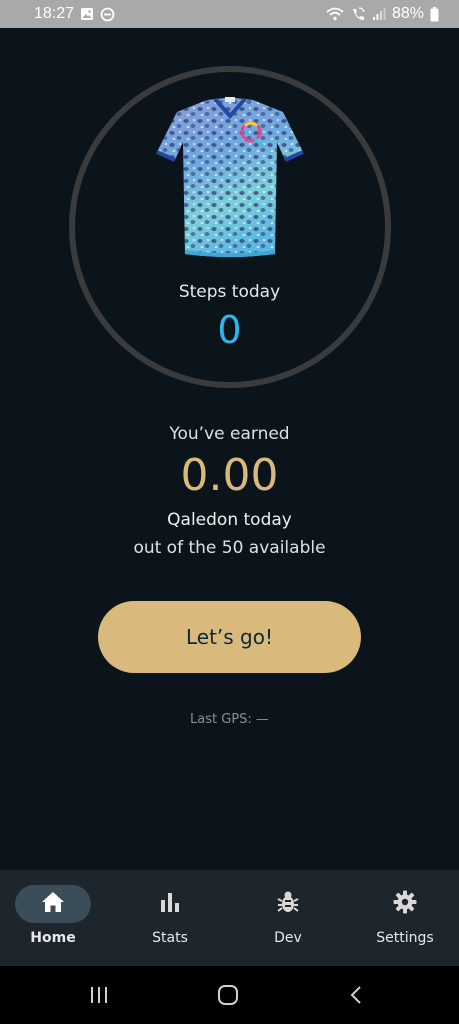 This screenshot has height=1024, width=459. Describe the element at coordinates (229, 475) in the screenshot. I see `earned-value: 0.00` at that location.